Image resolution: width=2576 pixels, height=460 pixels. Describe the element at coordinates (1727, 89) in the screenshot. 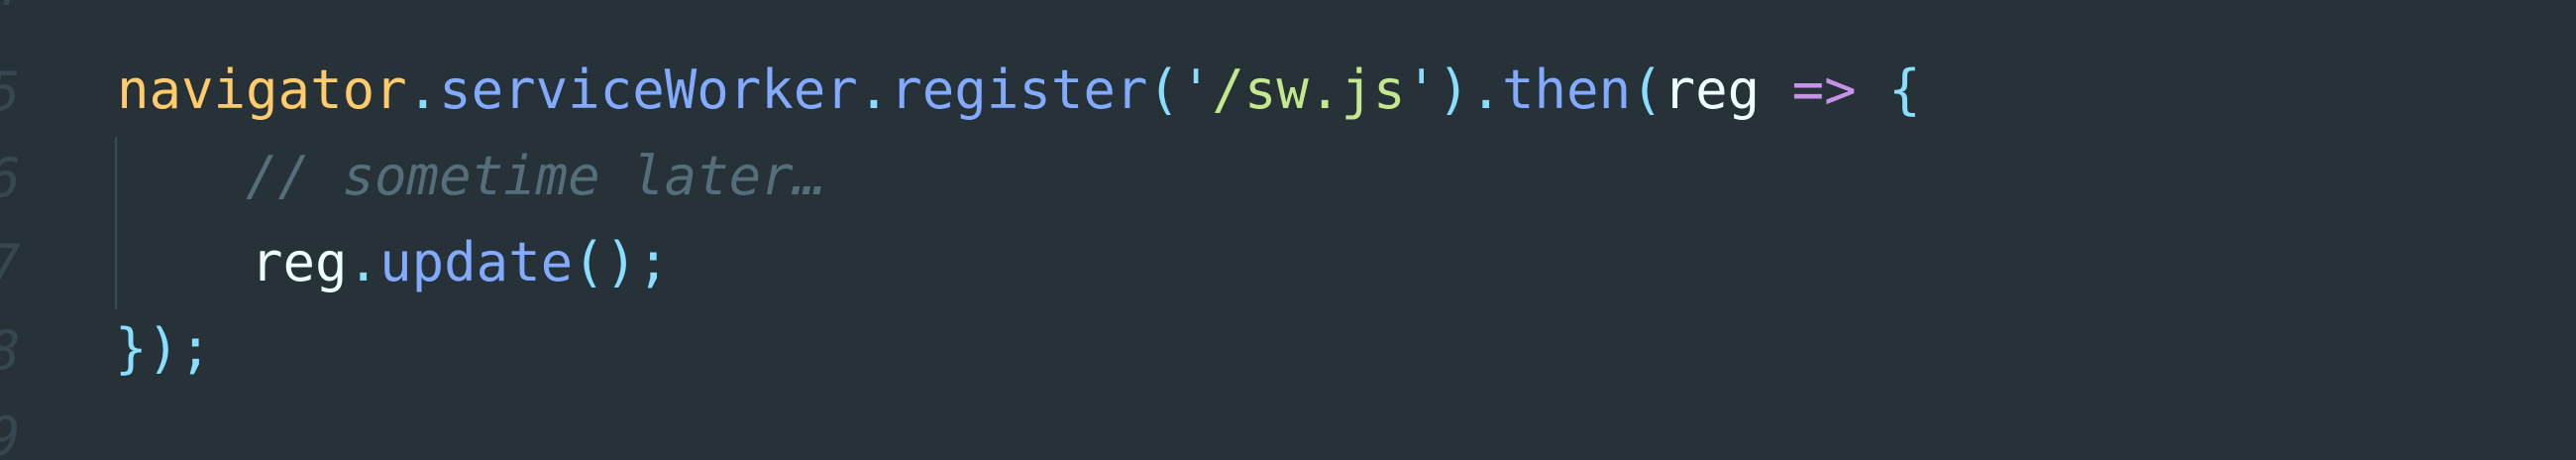

I see `token-reg-param: reg` at that location.